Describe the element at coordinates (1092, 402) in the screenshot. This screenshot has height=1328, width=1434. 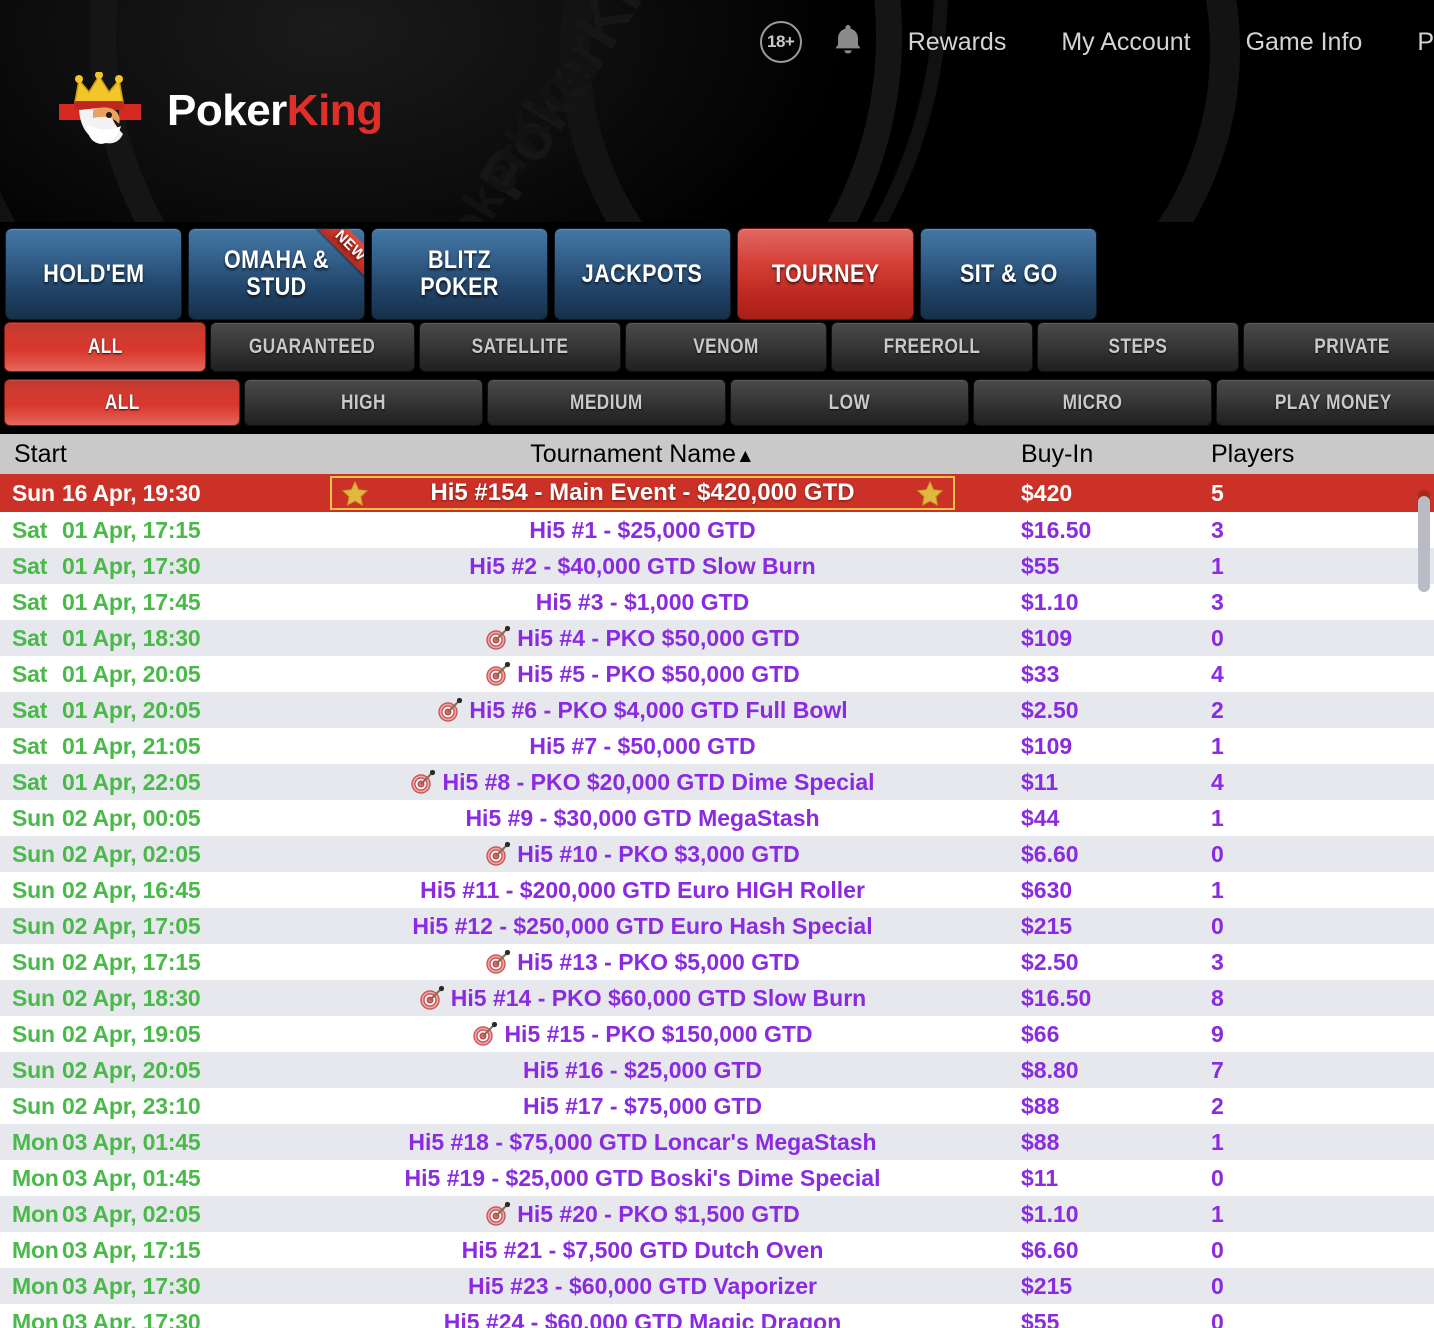
I see `filter-micro: MICRO` at that location.